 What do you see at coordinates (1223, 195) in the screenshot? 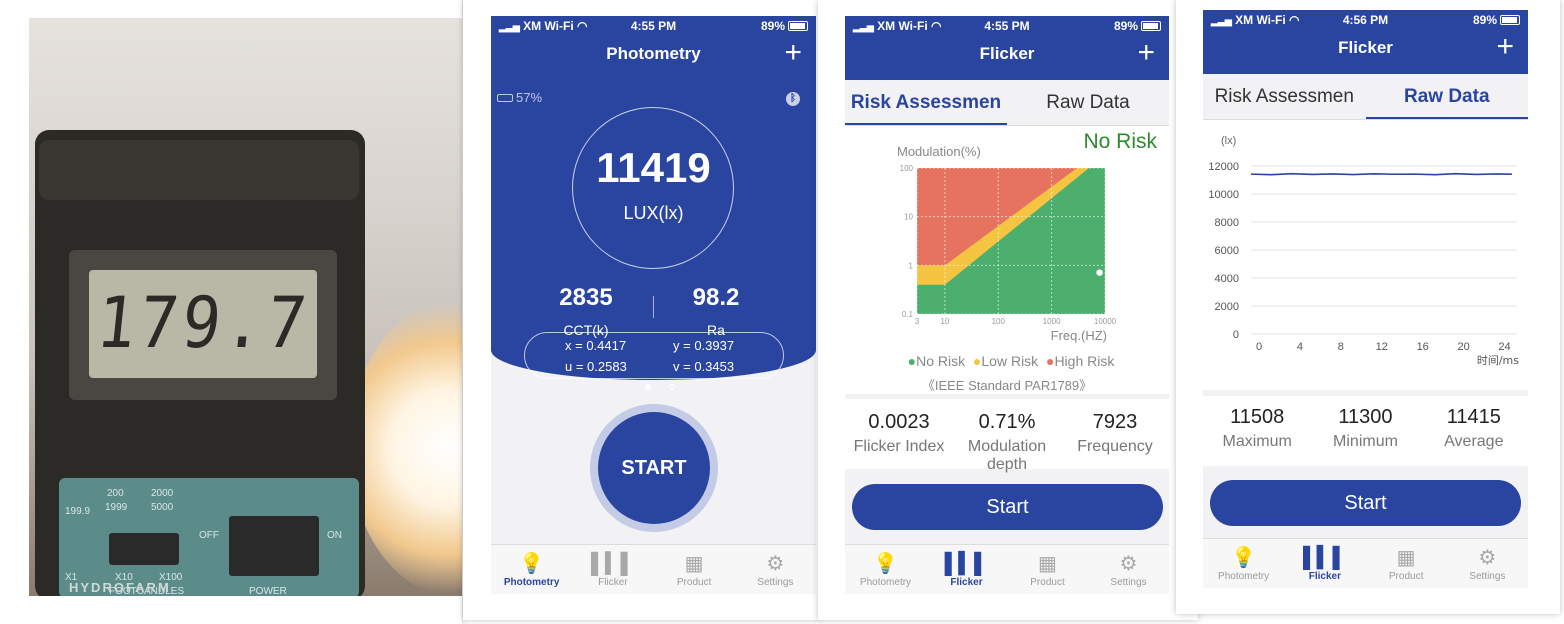
I see `y-tick-label: 10000` at bounding box center [1223, 195].